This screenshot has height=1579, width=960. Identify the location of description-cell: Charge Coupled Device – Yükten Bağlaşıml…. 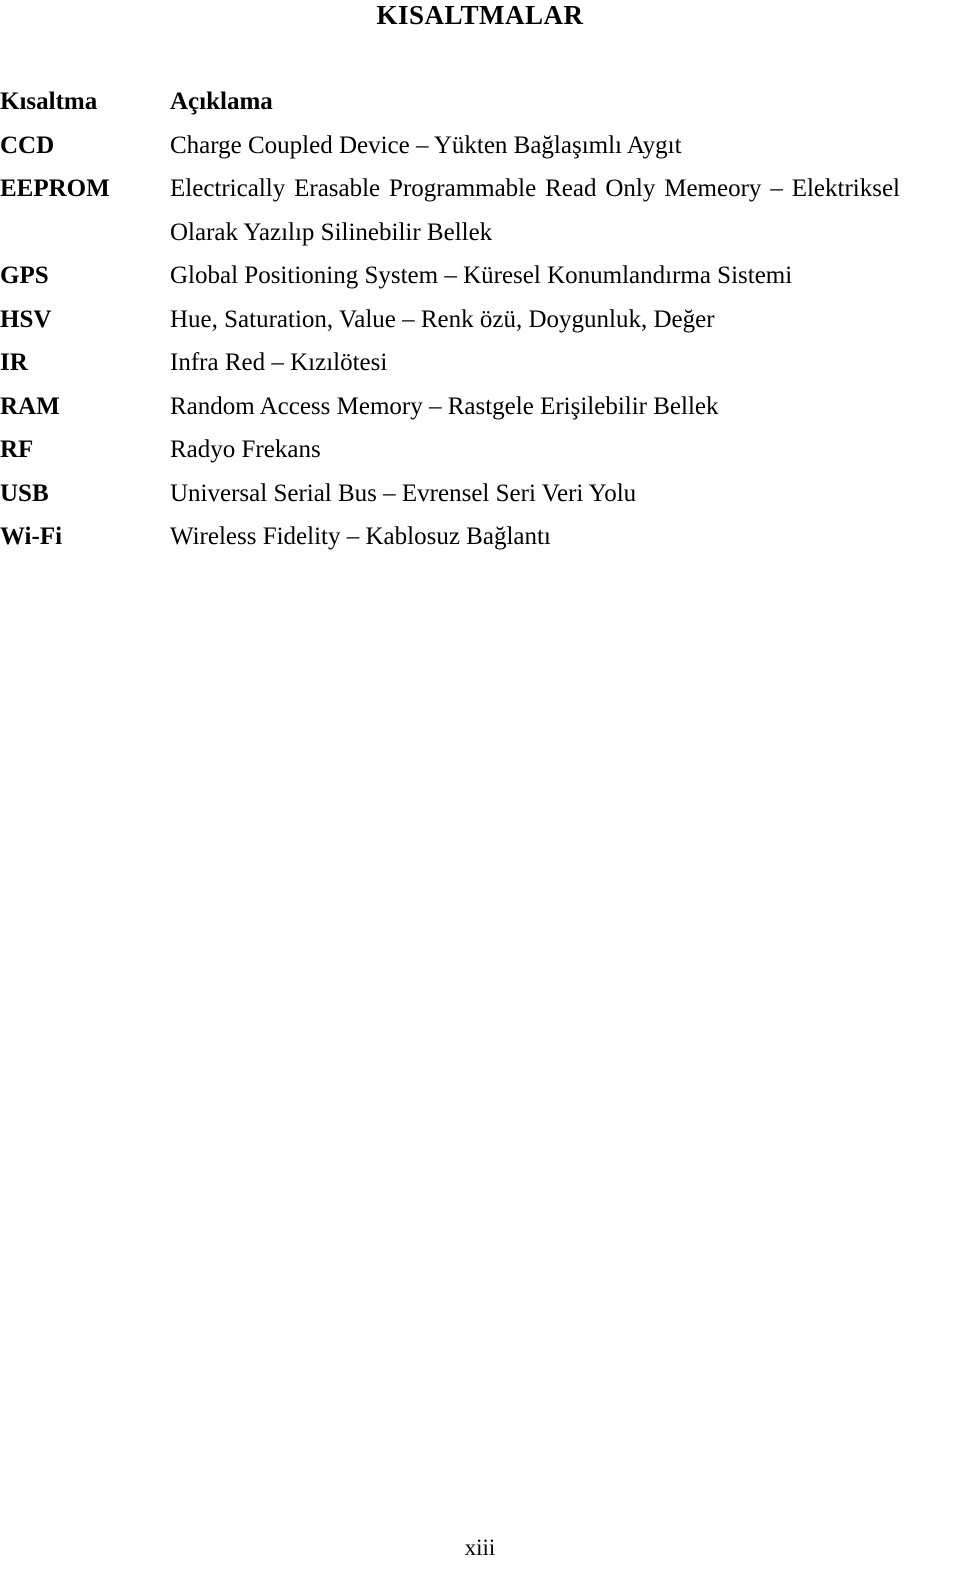
(426, 145).